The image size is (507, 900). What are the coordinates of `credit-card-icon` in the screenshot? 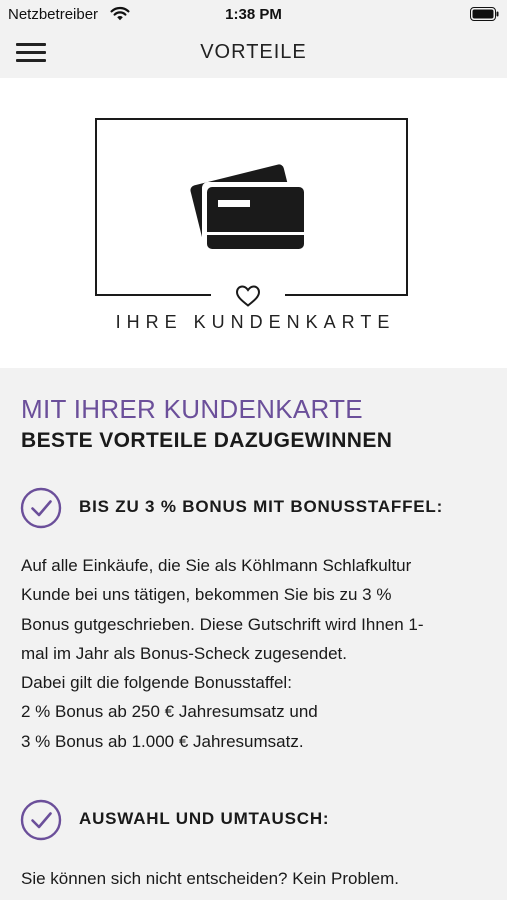 It's located at (248, 209).